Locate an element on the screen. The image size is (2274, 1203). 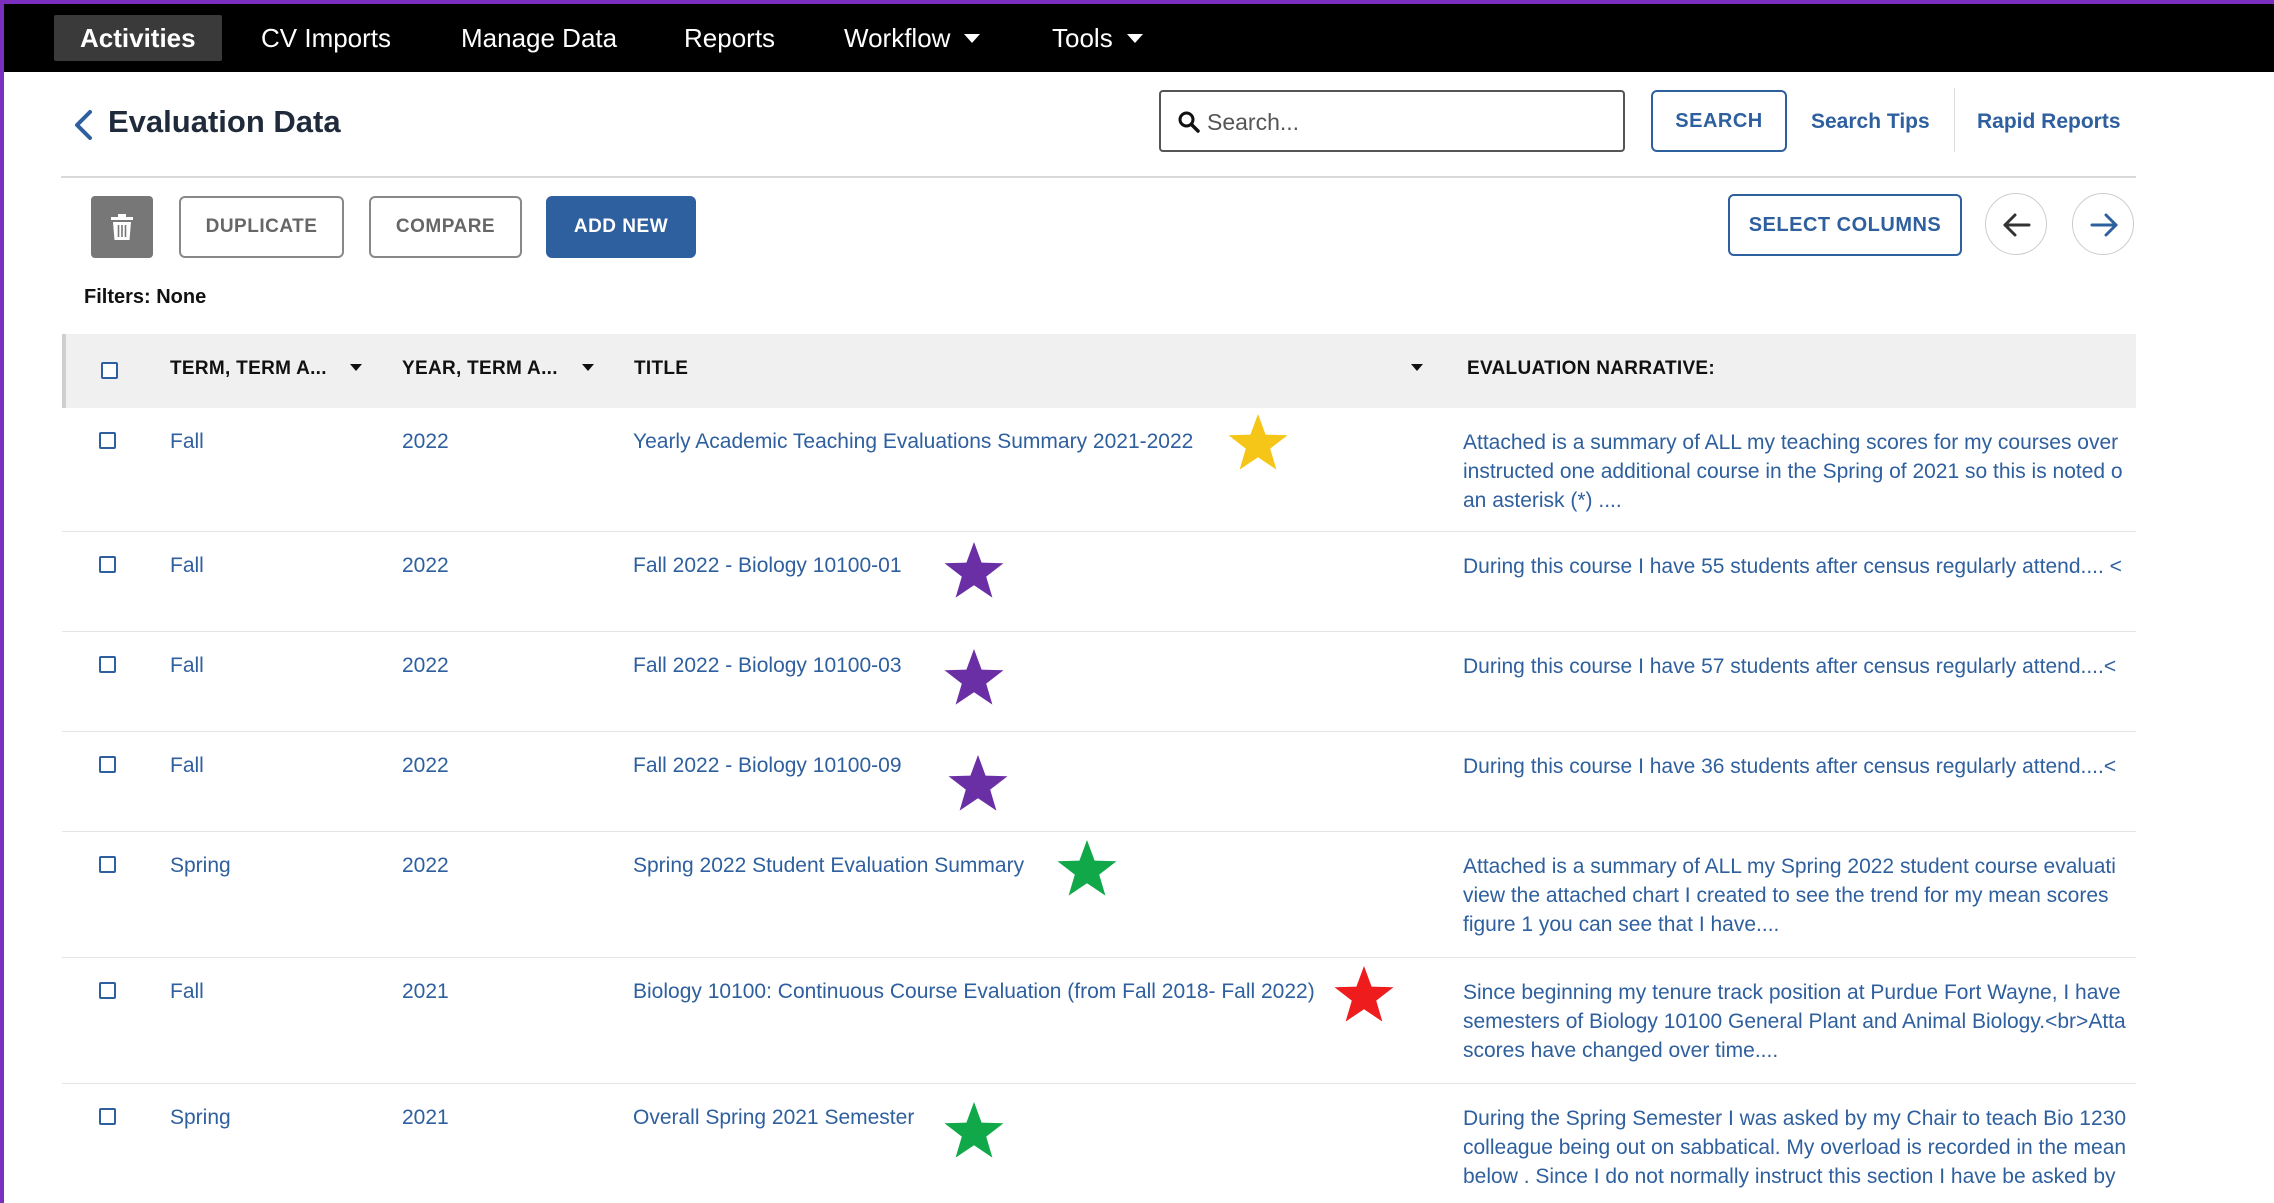
title-link: Fall 2022 - Biology 10100-03 is located at coordinates (767, 666).